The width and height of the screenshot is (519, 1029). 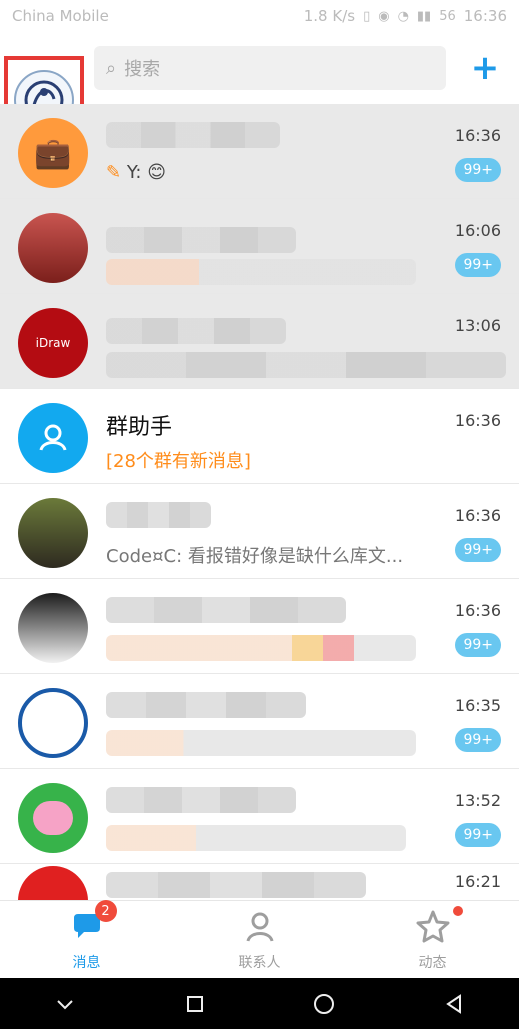 What do you see at coordinates (367, 16) in the screenshot?
I see `vibrate-icon: ▯` at bounding box center [367, 16].